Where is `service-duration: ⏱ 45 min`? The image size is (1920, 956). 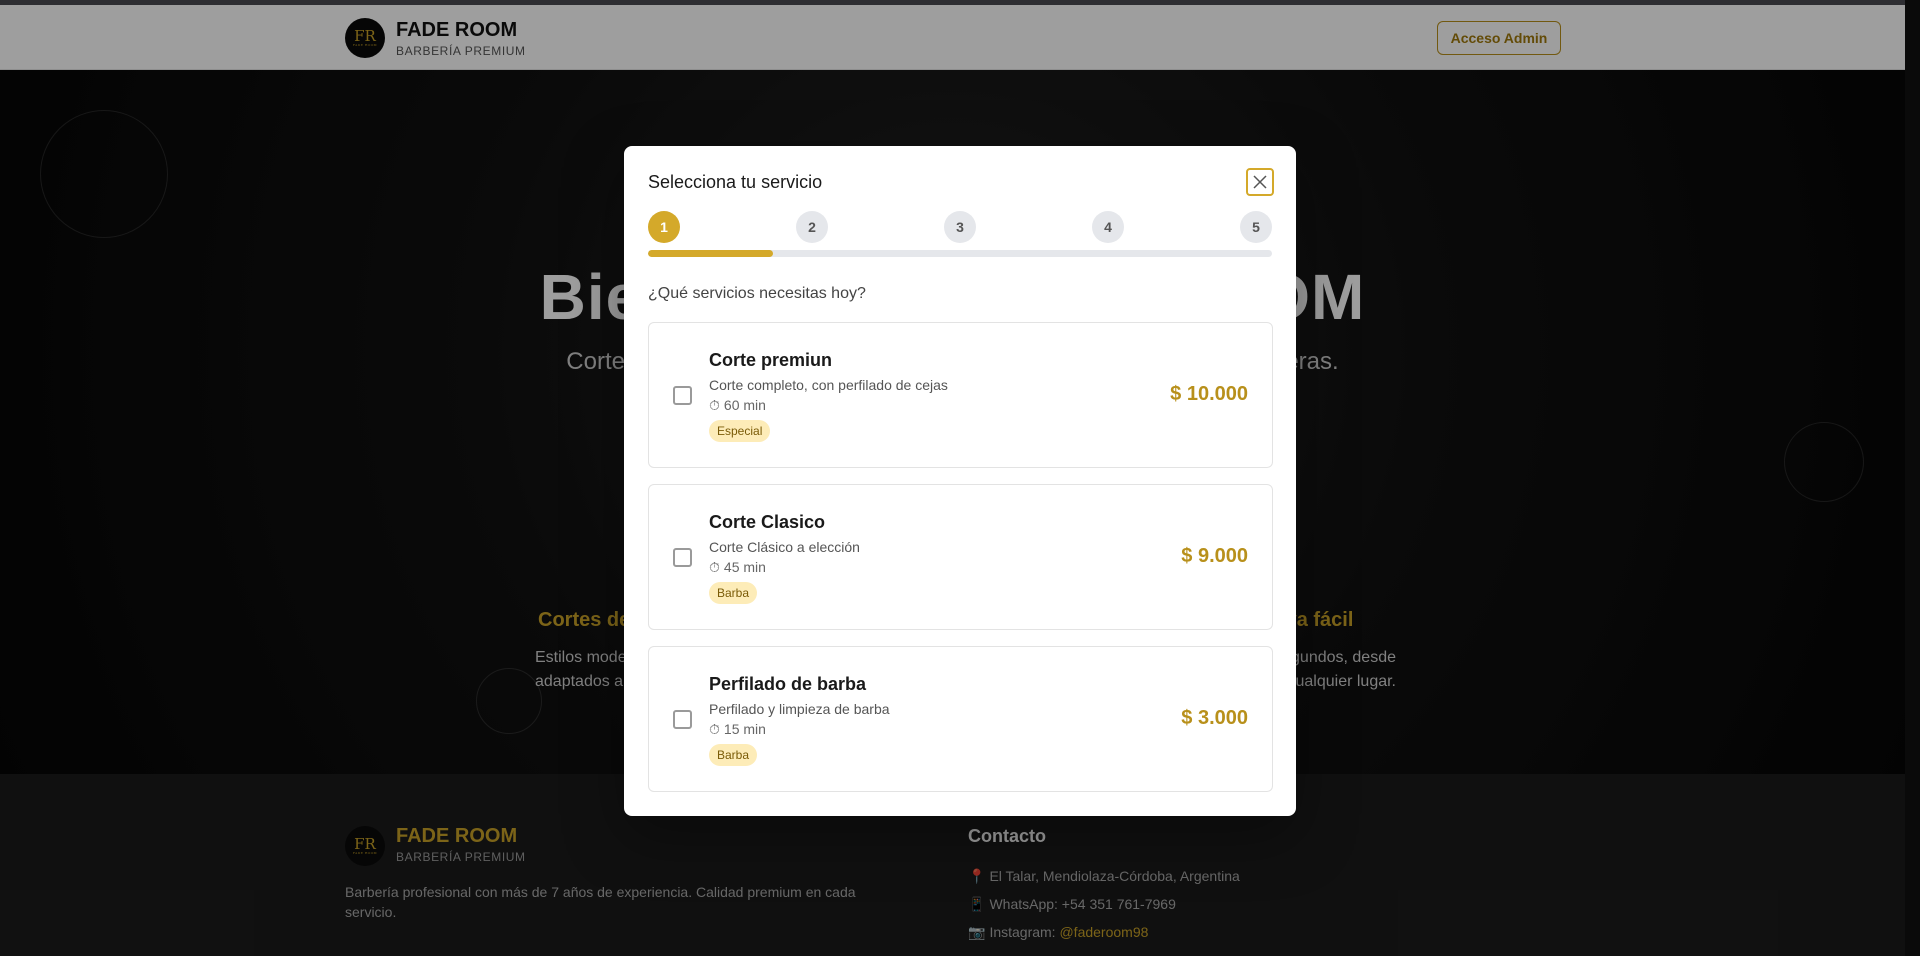 service-duration: ⏱ 45 min is located at coordinates (737, 567).